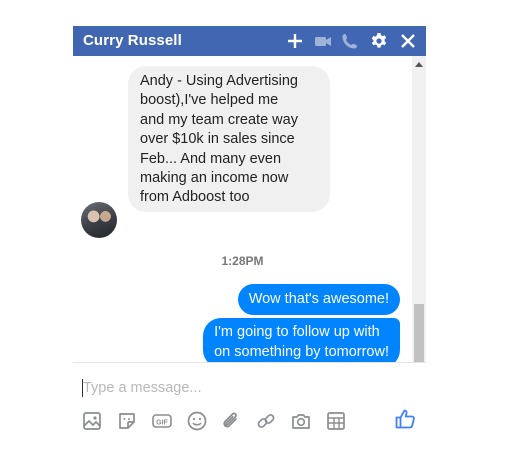 The width and height of the screenshot is (506, 473). What do you see at coordinates (249, 404) in the screenshot?
I see `message-composer: GIF` at bounding box center [249, 404].